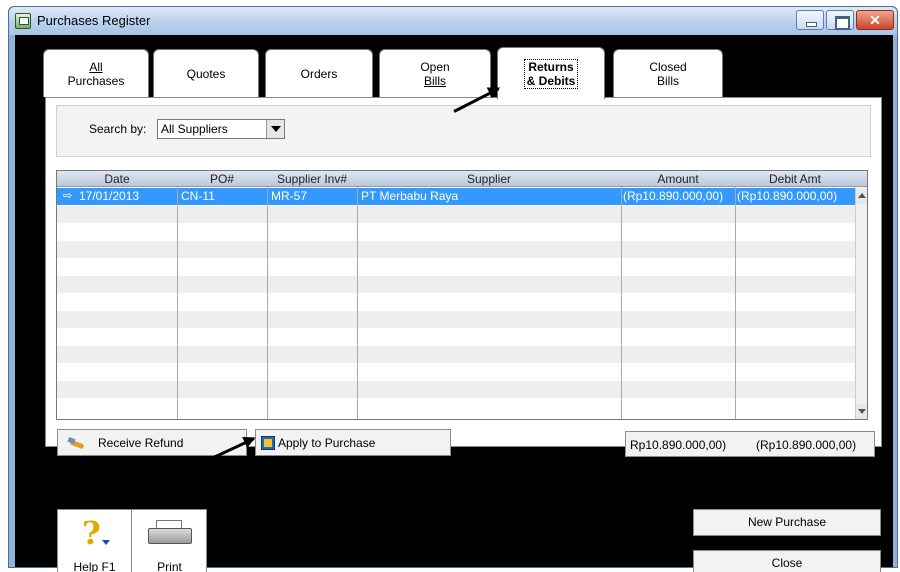 The height and width of the screenshot is (572, 900). What do you see at coordinates (169, 566) in the screenshot?
I see `print-label: Print` at bounding box center [169, 566].